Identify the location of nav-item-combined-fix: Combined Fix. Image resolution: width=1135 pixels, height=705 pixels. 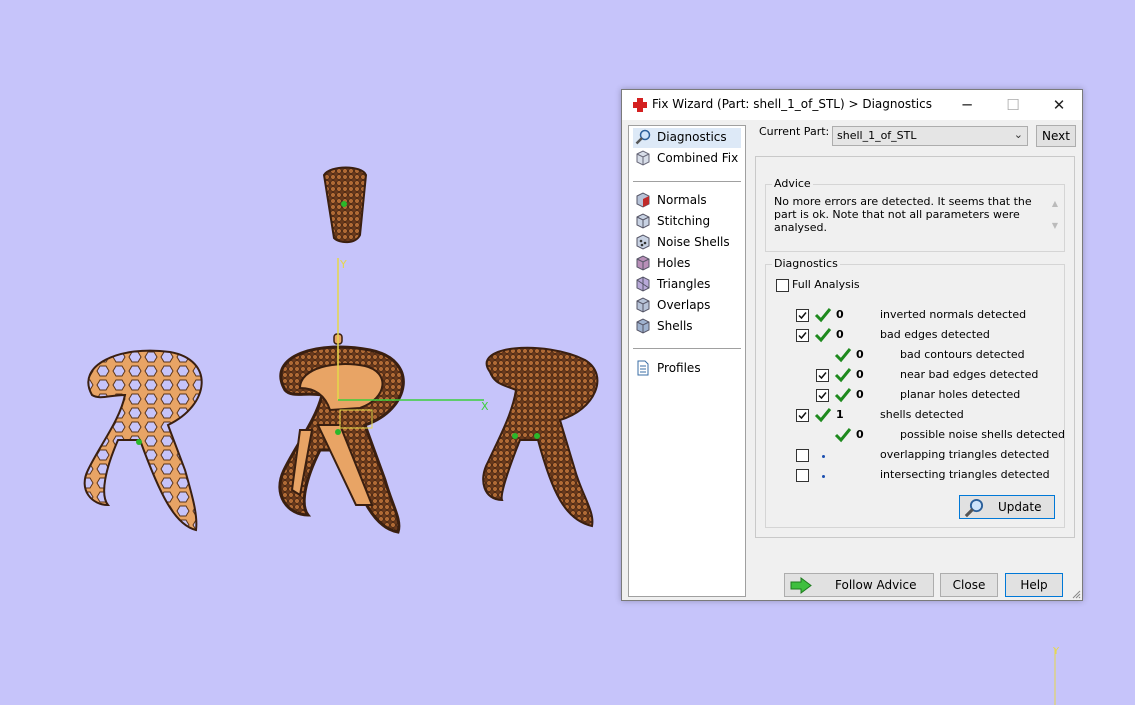
(687, 159).